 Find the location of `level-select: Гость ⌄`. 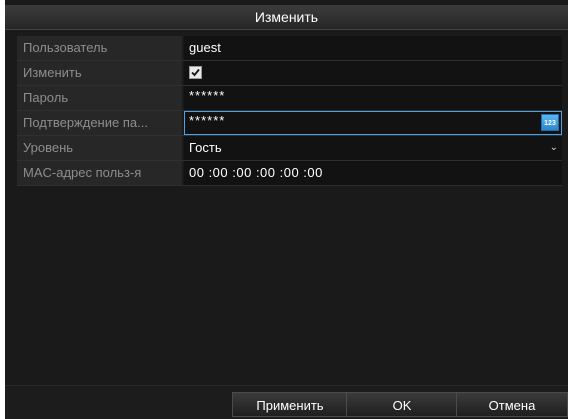

level-select: Гость ⌄ is located at coordinates (373, 148).